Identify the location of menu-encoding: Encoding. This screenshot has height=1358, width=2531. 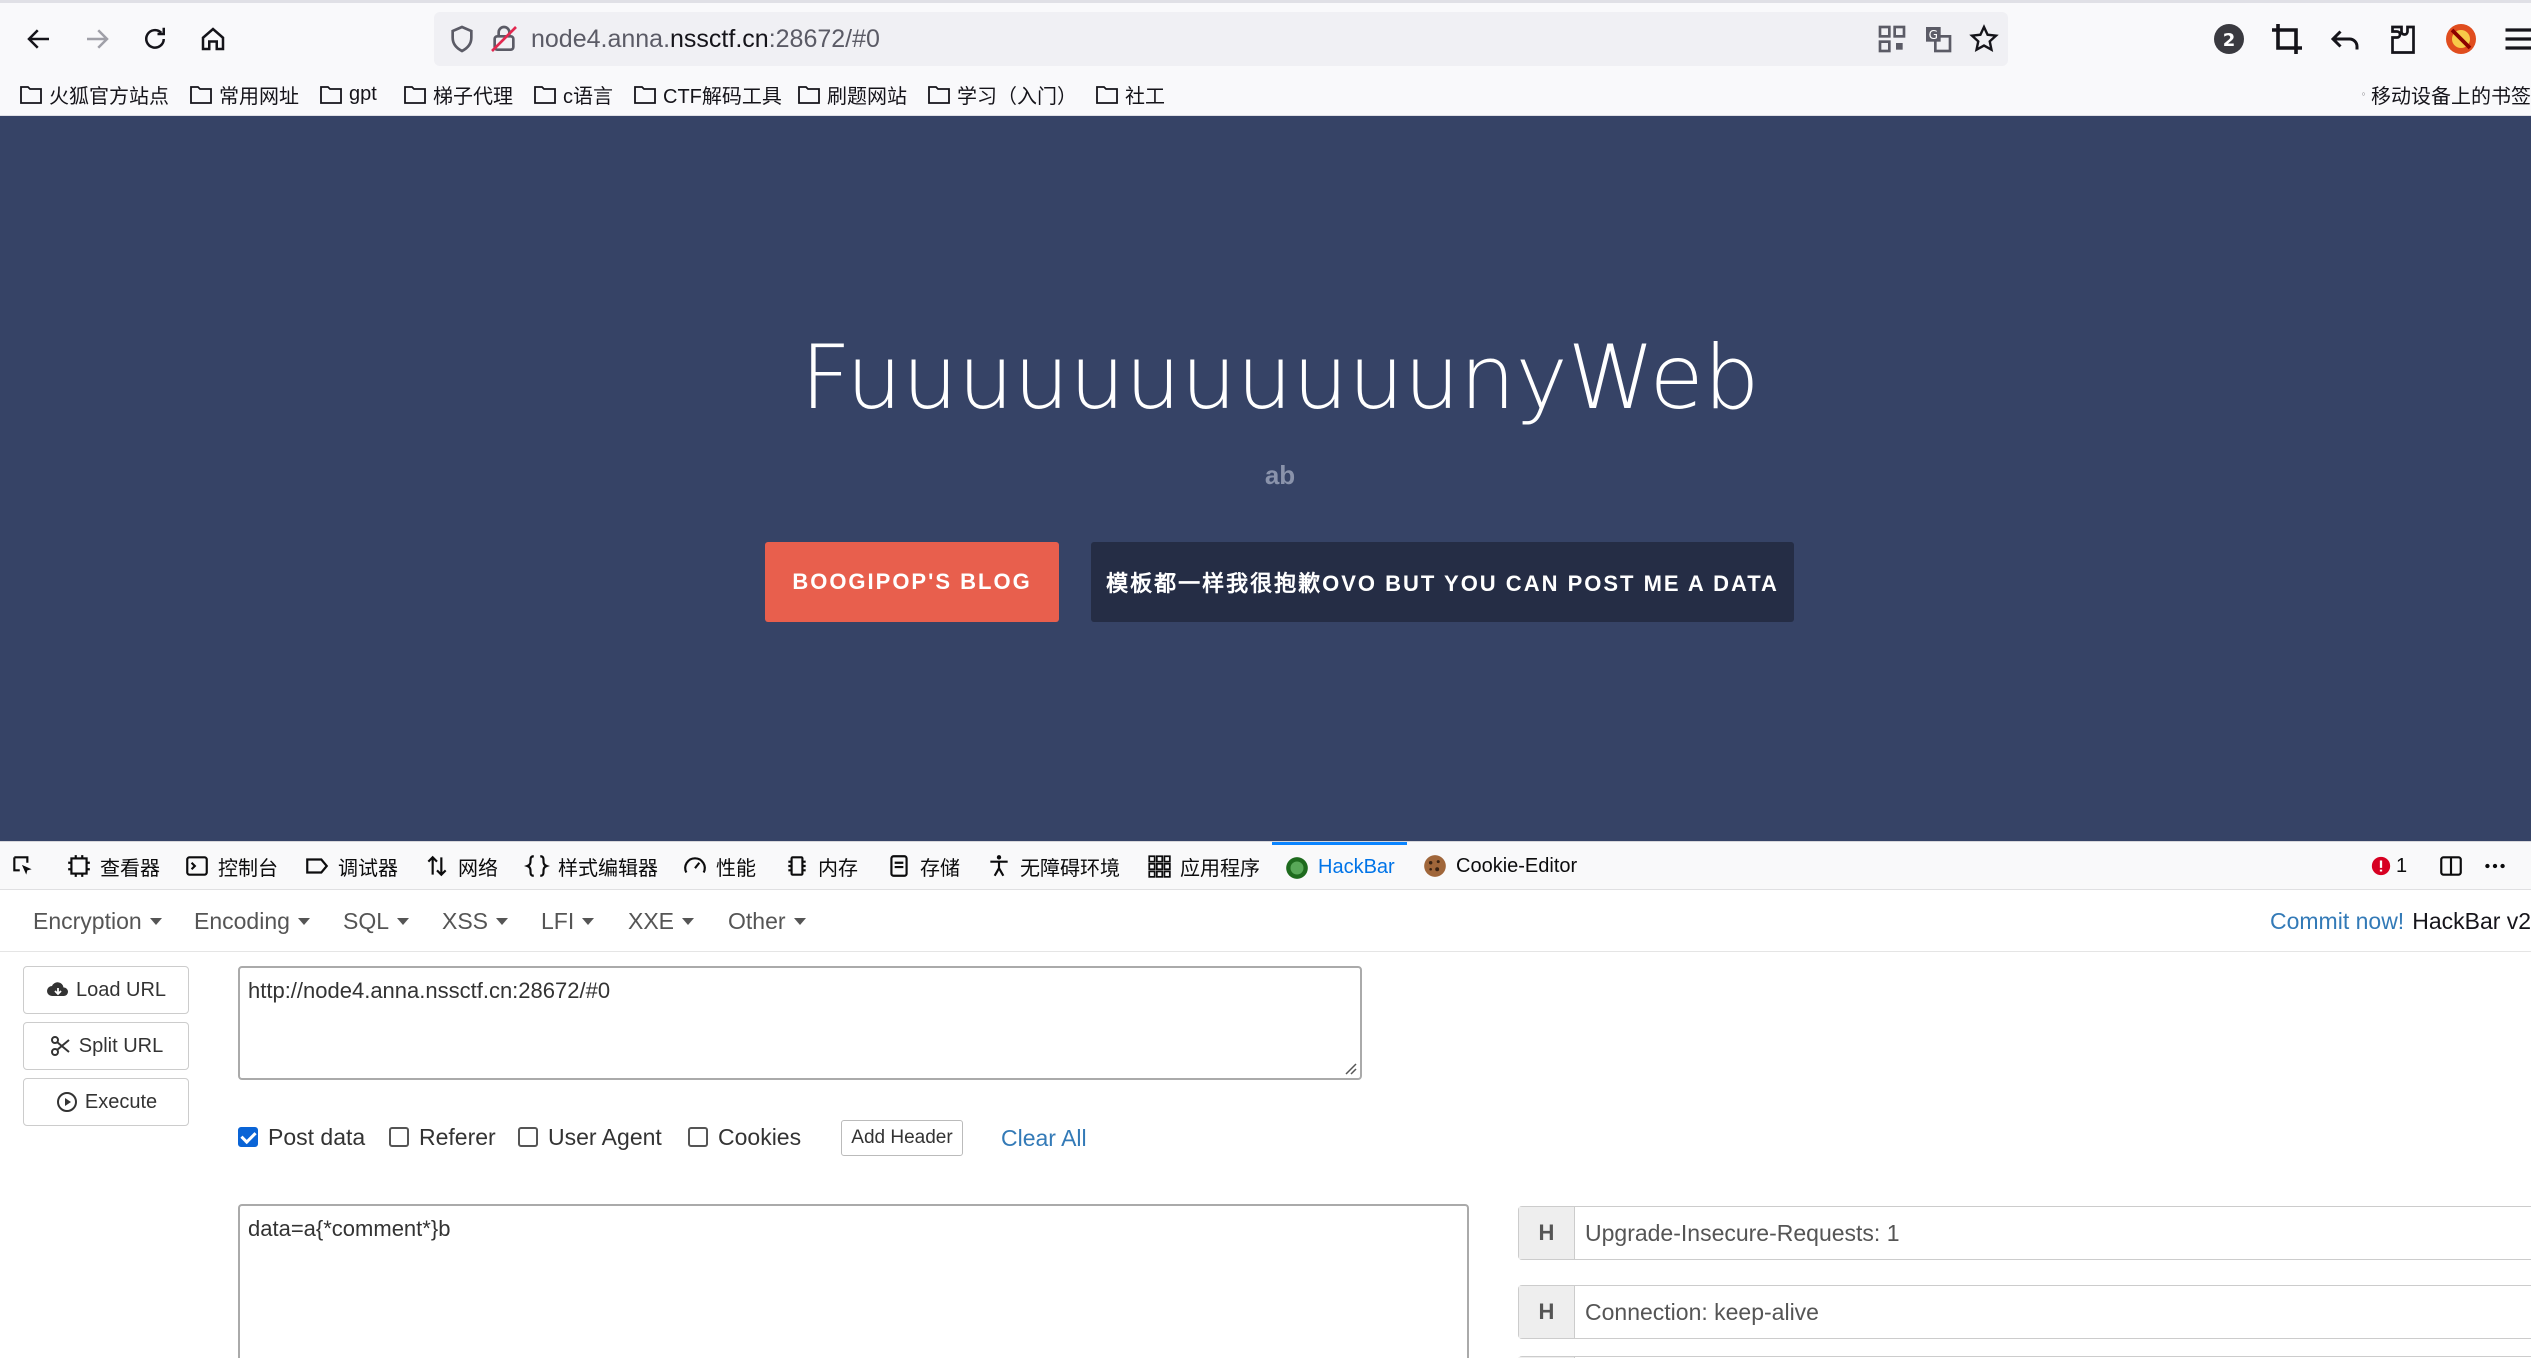
(252, 921).